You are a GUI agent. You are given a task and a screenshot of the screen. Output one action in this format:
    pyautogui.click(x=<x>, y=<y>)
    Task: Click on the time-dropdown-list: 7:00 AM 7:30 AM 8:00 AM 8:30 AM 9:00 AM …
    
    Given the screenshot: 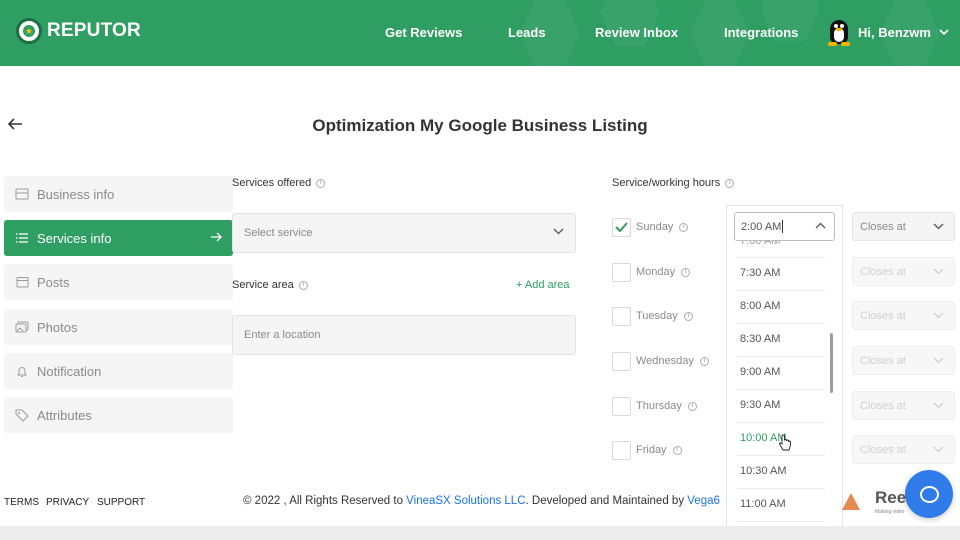 What is the action you would take?
    pyautogui.click(x=784, y=372)
    